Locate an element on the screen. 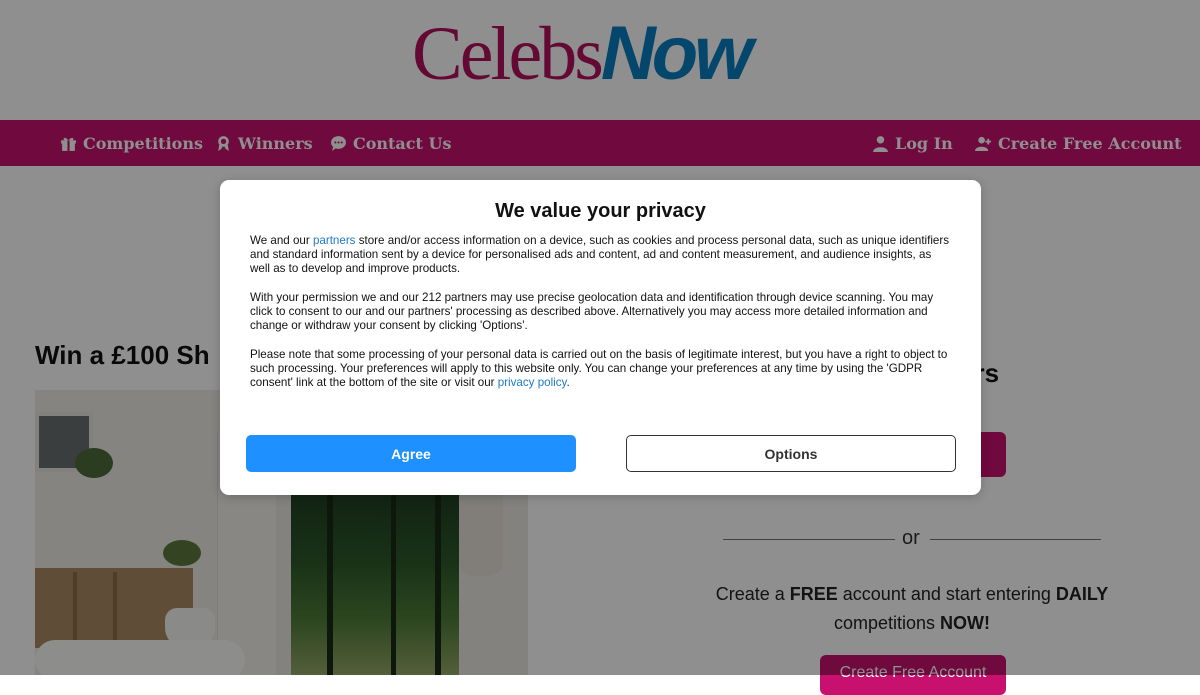 The width and height of the screenshot is (1200, 695). privacy-policy-link: privacy policy is located at coordinates (532, 382).